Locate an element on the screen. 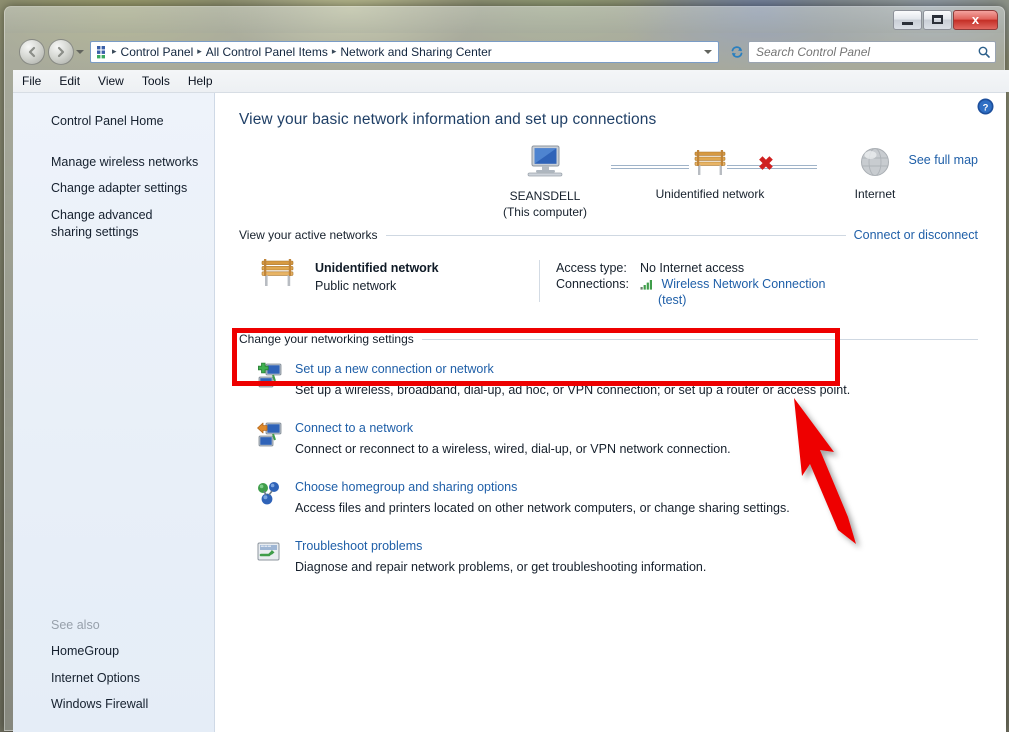 Image resolution: width=1009 pixels, height=732 pixels. task-link: Choose homegroup and sharing options is located at coordinates (542, 487).